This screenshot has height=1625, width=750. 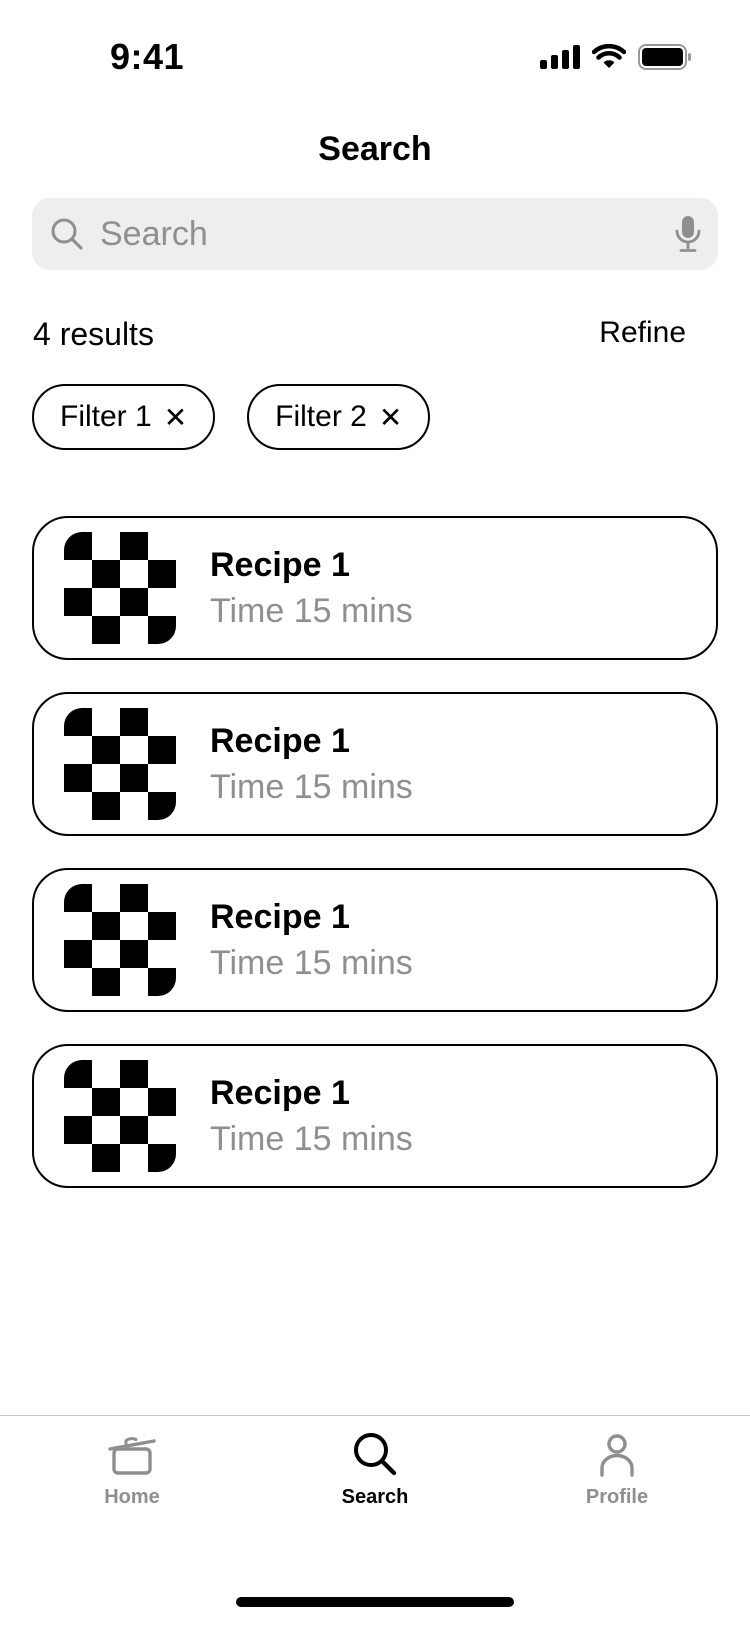 What do you see at coordinates (617, 1497) in the screenshot?
I see `tab-profile-label: Profile` at bounding box center [617, 1497].